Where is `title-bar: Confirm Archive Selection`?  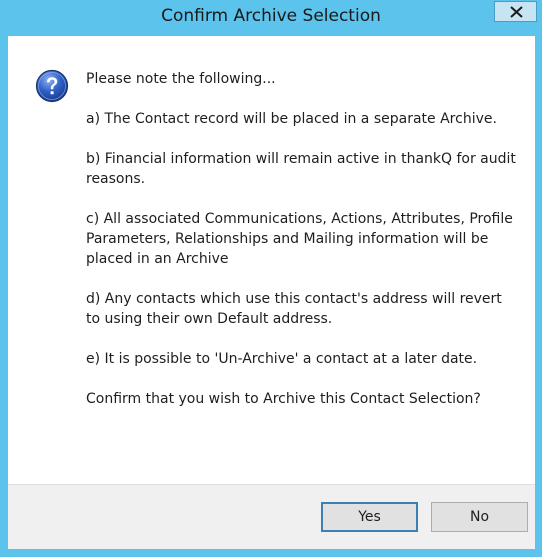 title-bar: Confirm Archive Selection is located at coordinates (271, 18).